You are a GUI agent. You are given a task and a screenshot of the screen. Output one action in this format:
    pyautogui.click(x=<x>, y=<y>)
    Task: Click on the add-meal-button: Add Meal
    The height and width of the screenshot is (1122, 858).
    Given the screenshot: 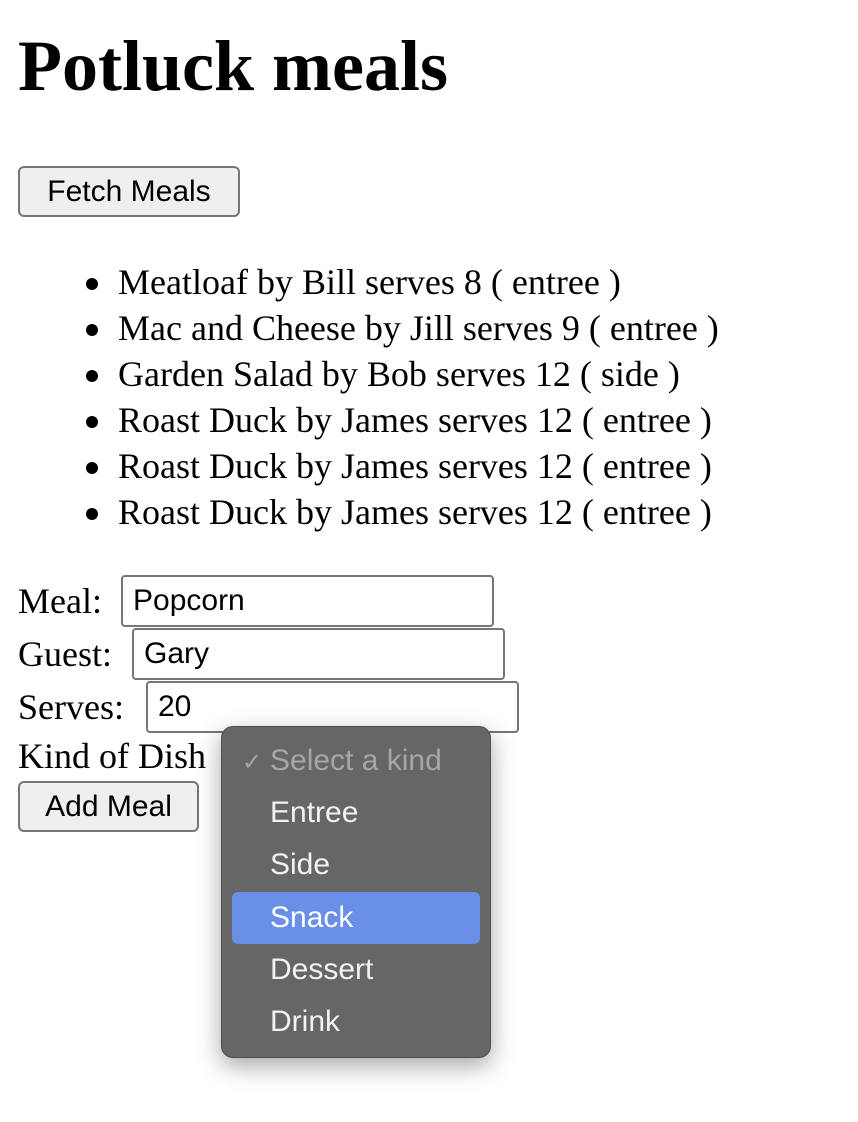 What is the action you would take?
    pyautogui.click(x=108, y=806)
    